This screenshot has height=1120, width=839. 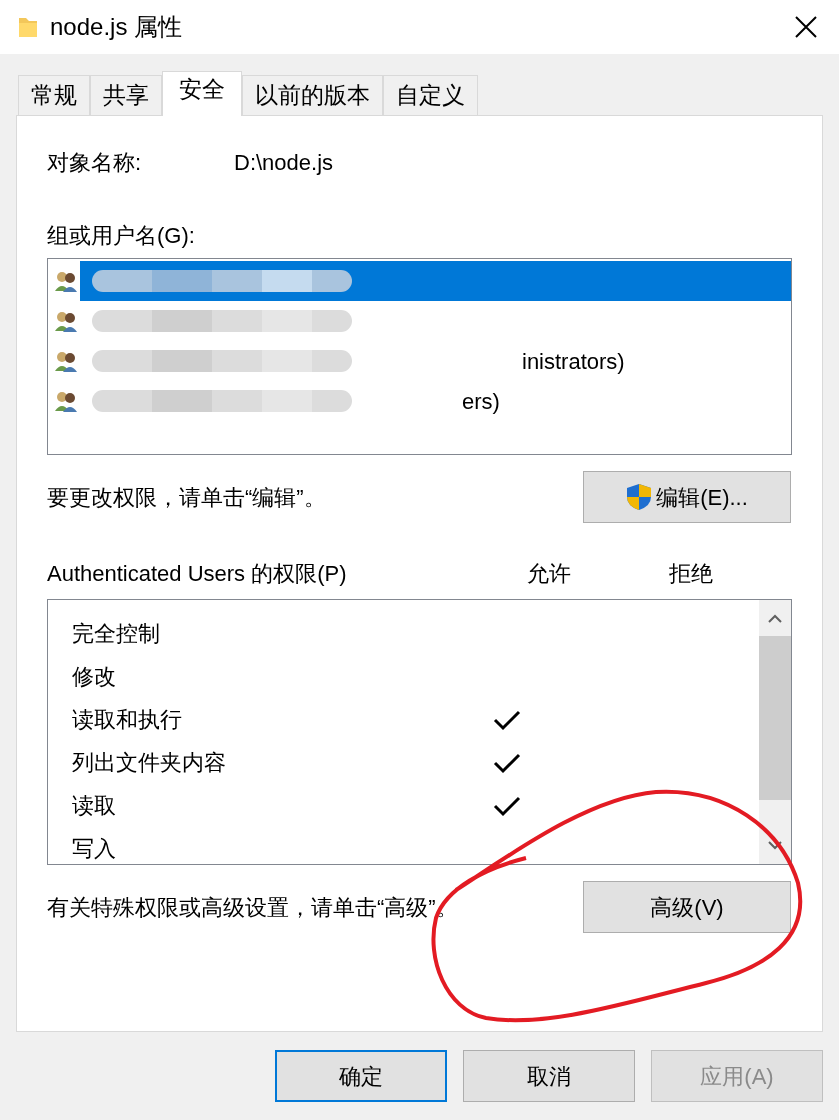 I want to click on permissions-label: Authenticated Users 的权限(P), so click(x=197, y=574).